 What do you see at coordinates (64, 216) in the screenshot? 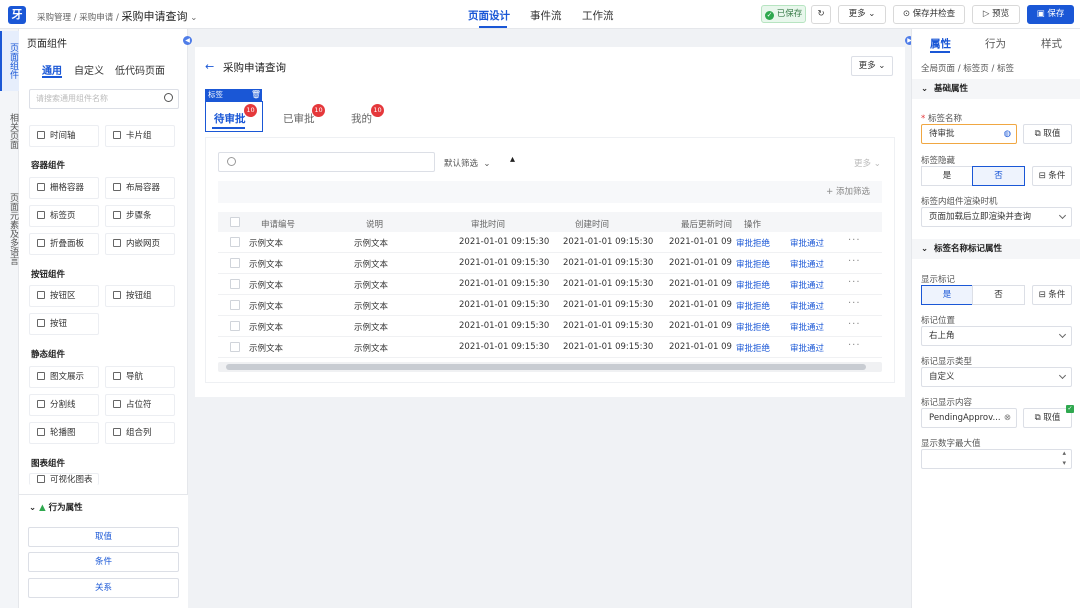
I see `component-tabs: 标签页` at bounding box center [64, 216].